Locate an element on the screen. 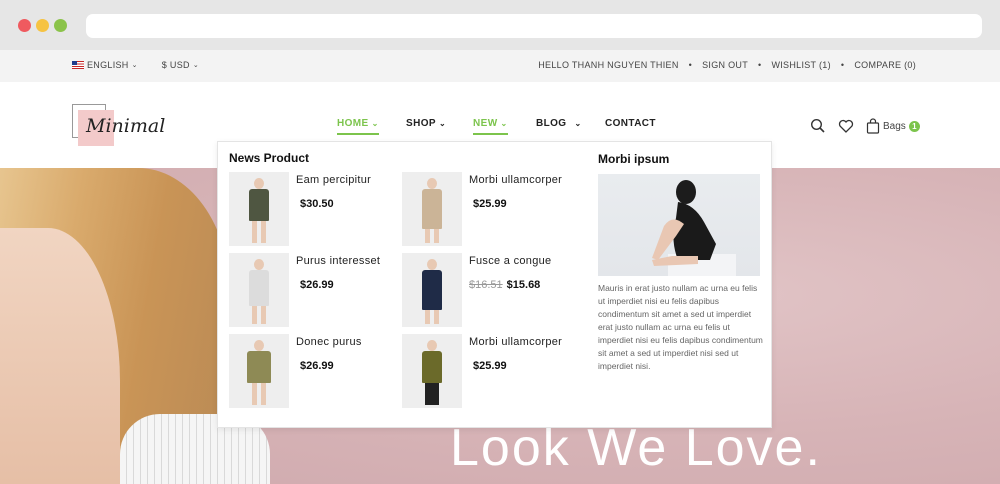 Image resolution: width=1000 pixels, height=484 pixels. language-label: ENGLISH is located at coordinates (108, 65).